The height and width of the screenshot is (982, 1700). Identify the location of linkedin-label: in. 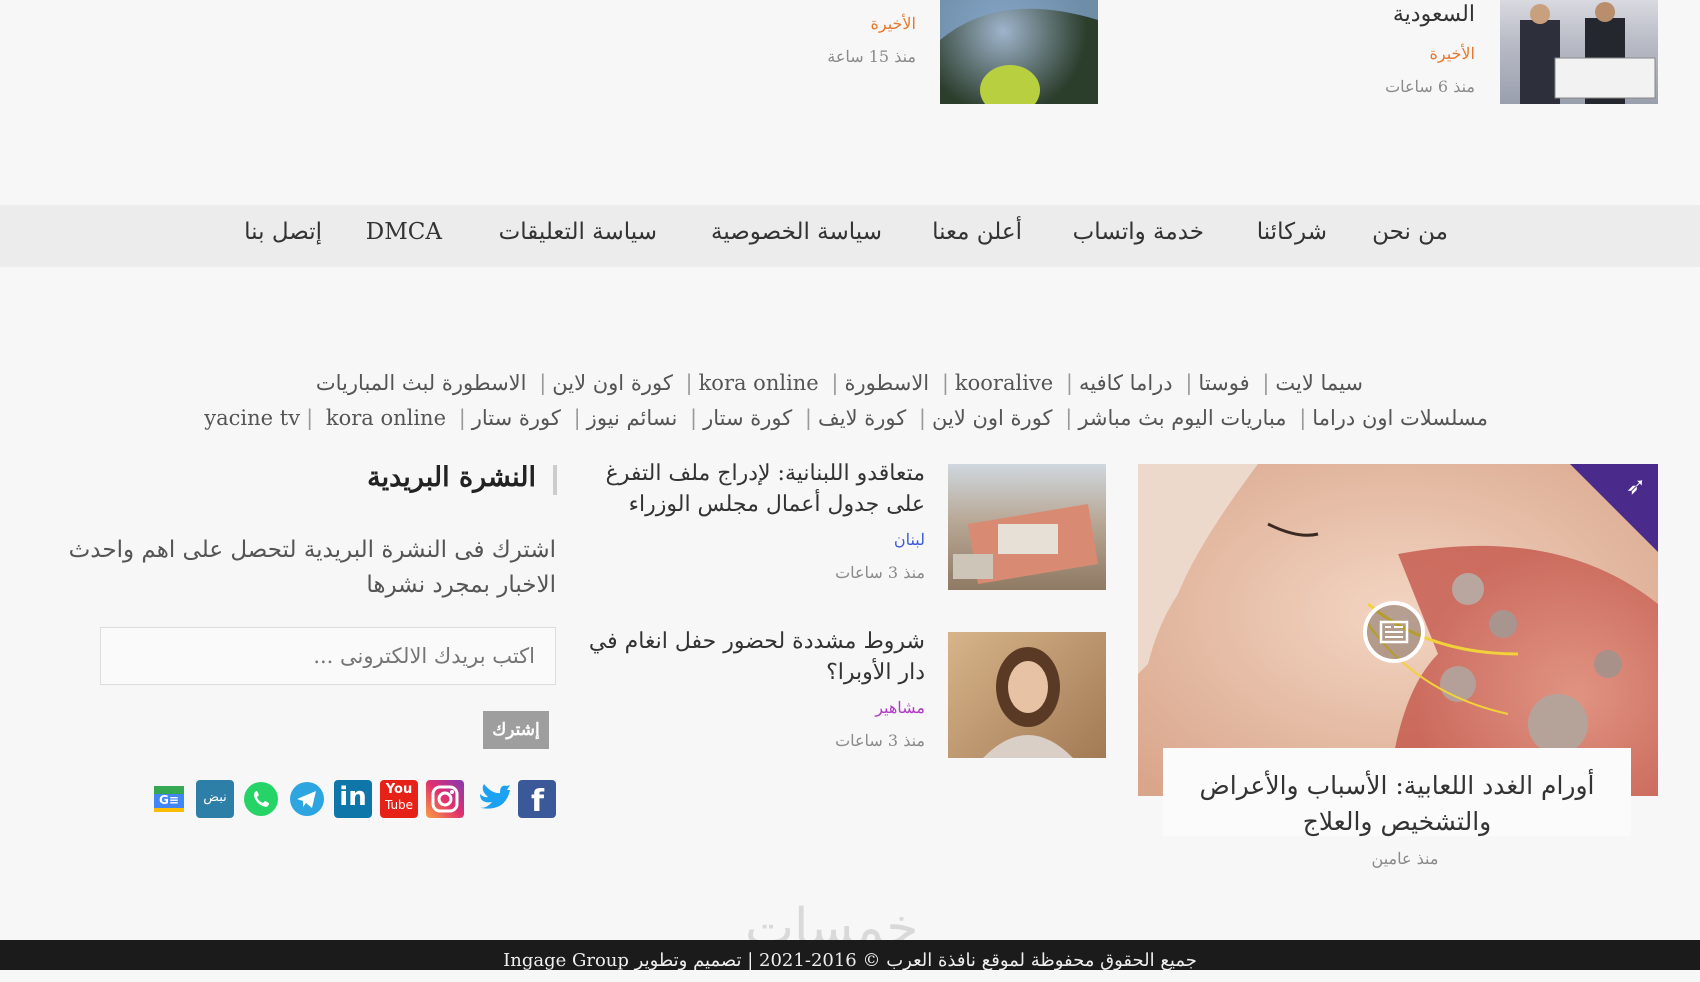
(353, 797).